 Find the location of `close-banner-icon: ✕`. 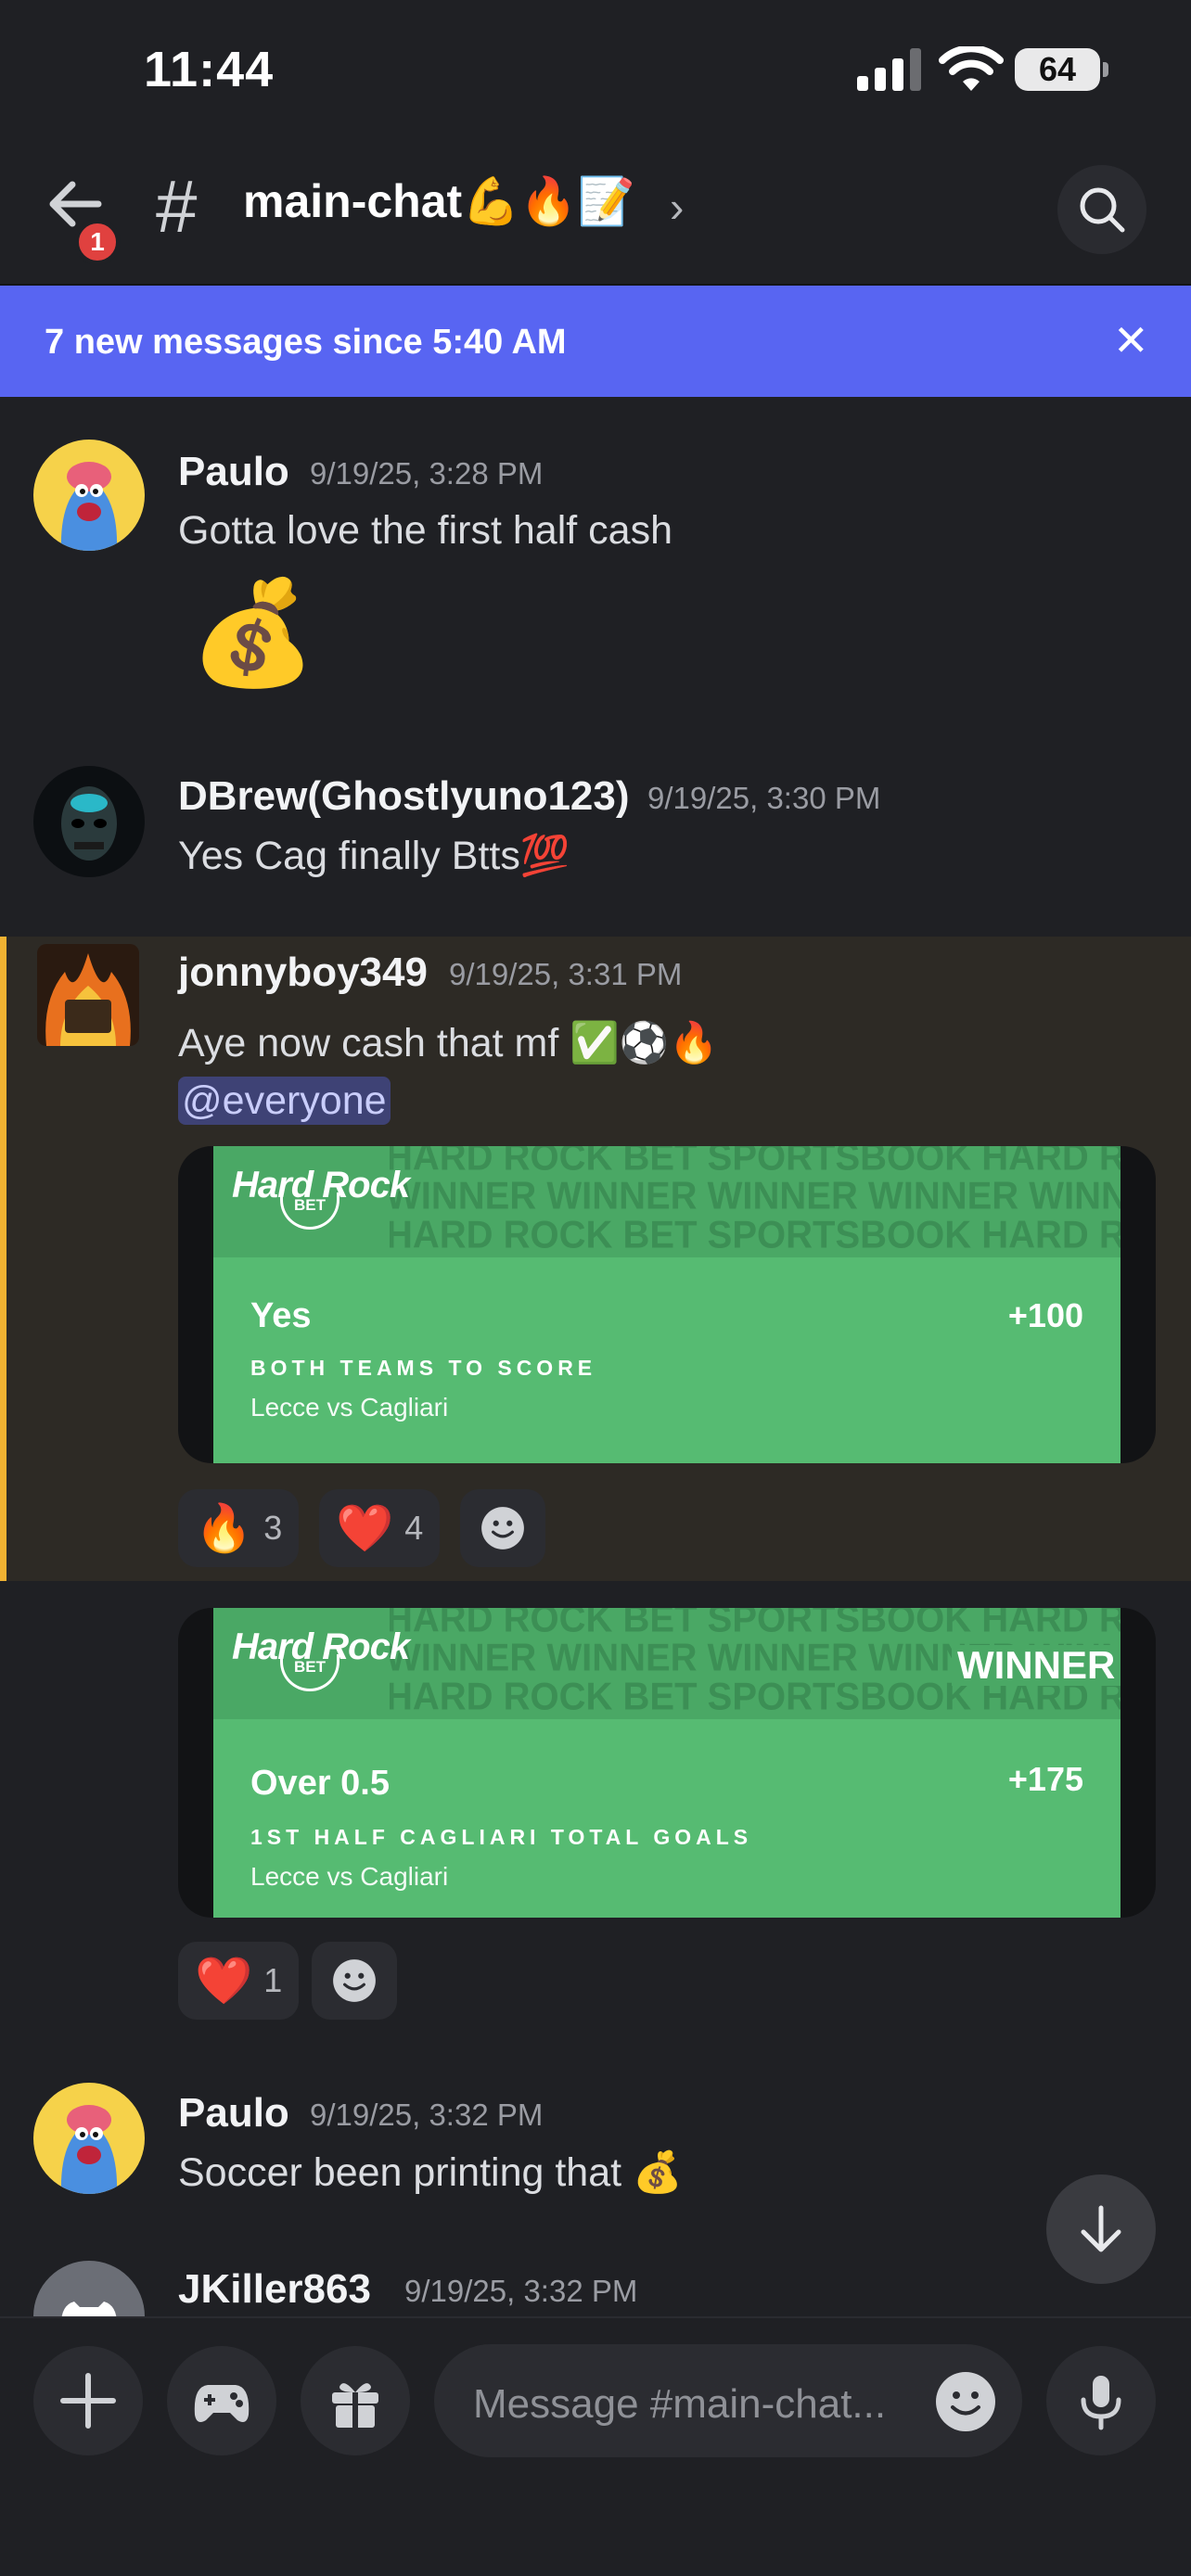

close-banner-icon: ✕ is located at coordinates (1131, 340).